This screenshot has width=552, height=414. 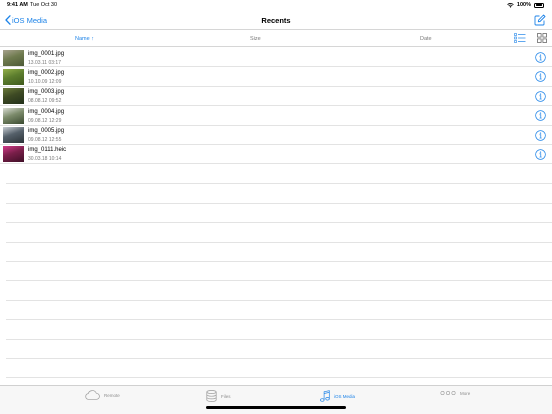 What do you see at coordinates (276, 395) in the screenshot?
I see `tab-bar: Remote Files iOS Media More` at bounding box center [276, 395].